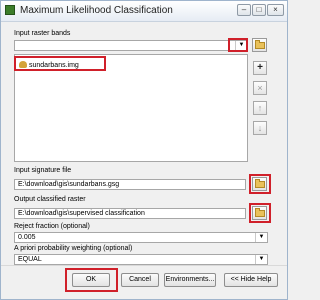  Describe the element at coordinates (260, 128) in the screenshot. I see `move-down-button: ↓` at that location.